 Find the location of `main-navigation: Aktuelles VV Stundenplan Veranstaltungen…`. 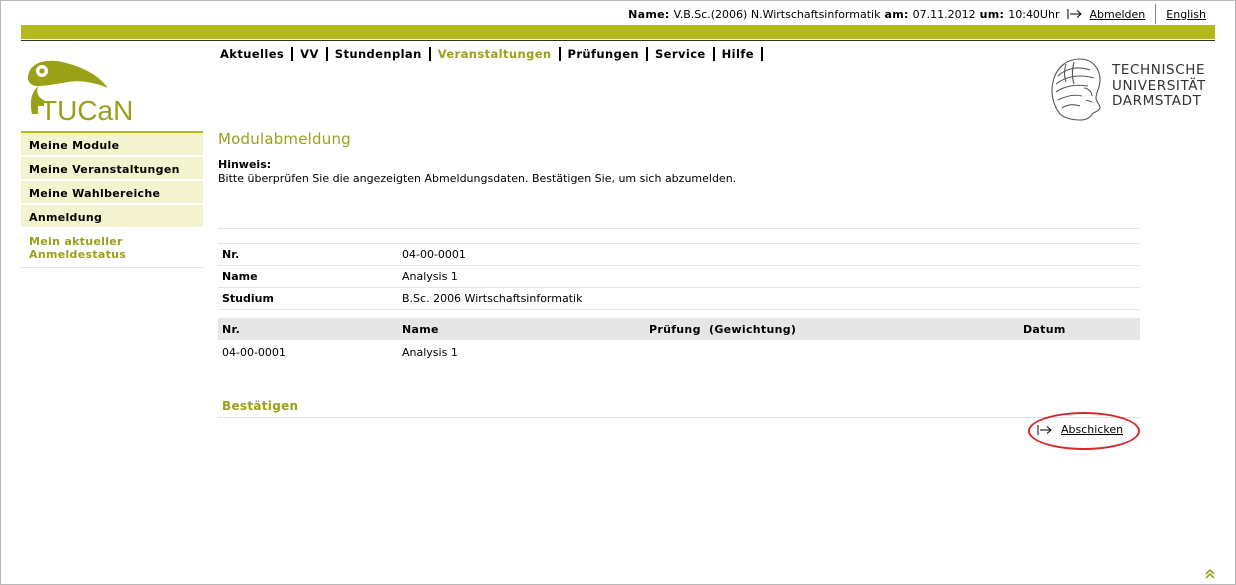

main-navigation: Aktuelles VV Stundenplan Veranstaltungen… is located at coordinates (495, 54).